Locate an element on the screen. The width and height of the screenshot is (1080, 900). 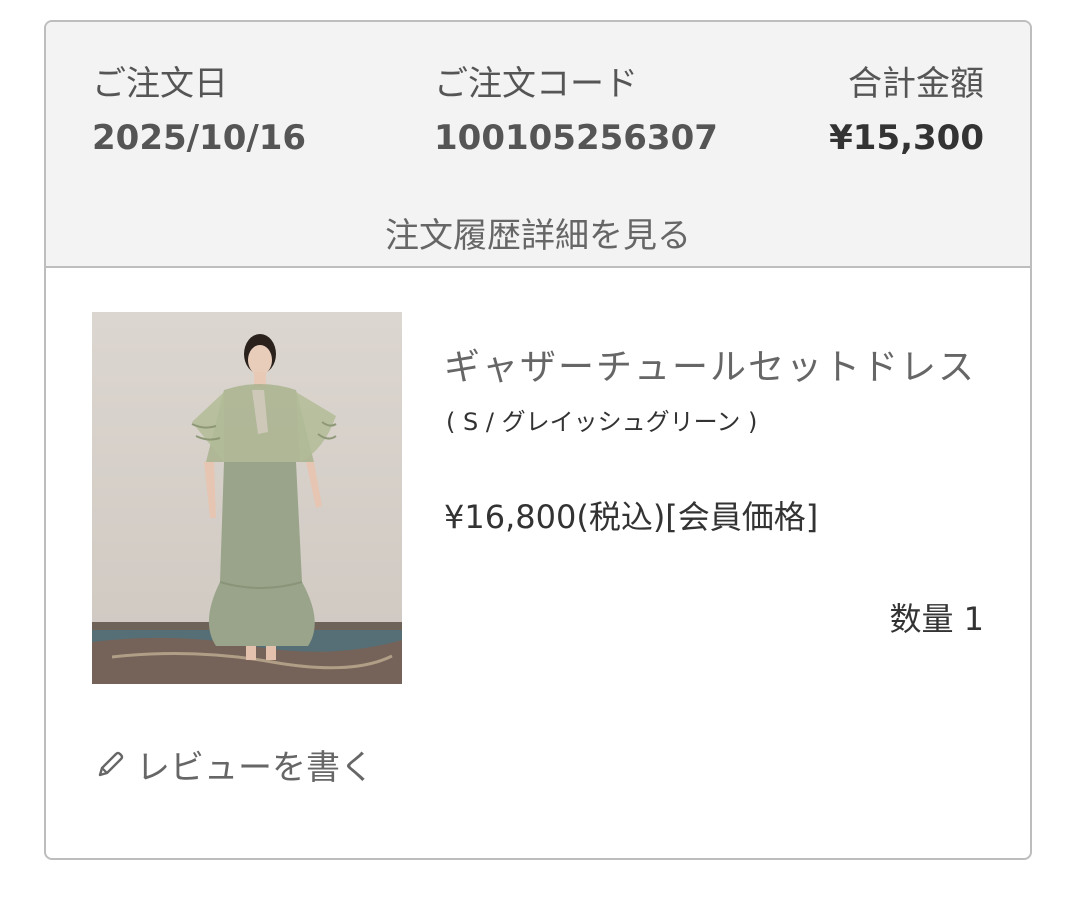
pencil-icon is located at coordinates (111, 763).